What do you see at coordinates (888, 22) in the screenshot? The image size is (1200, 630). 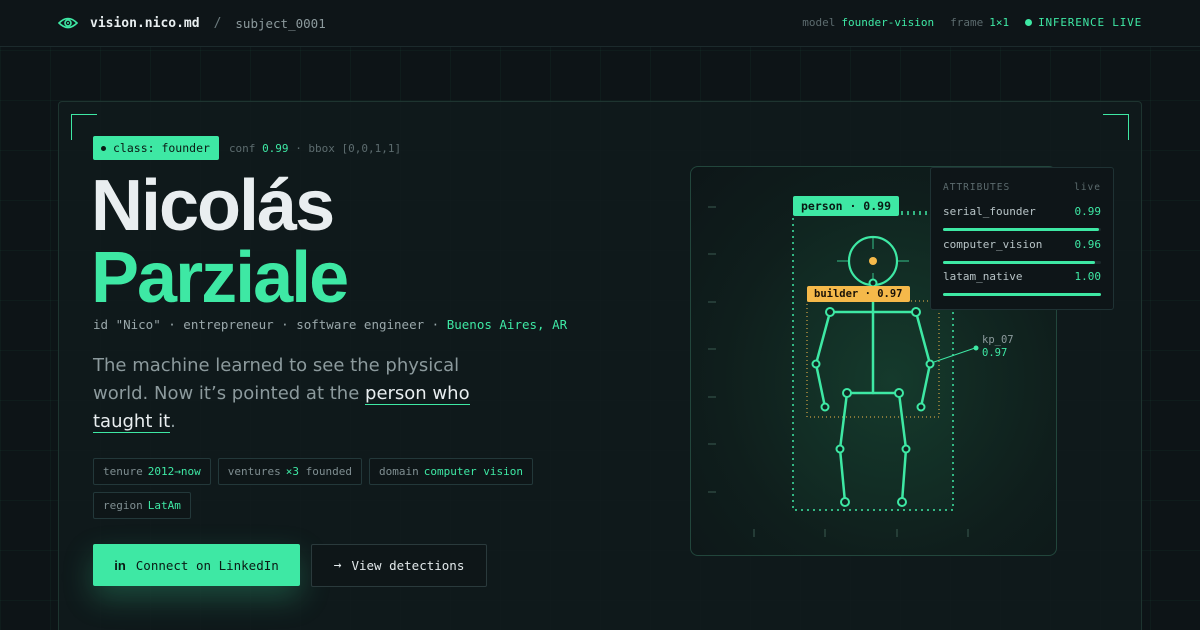 I see `model-value: founder-vision` at bounding box center [888, 22].